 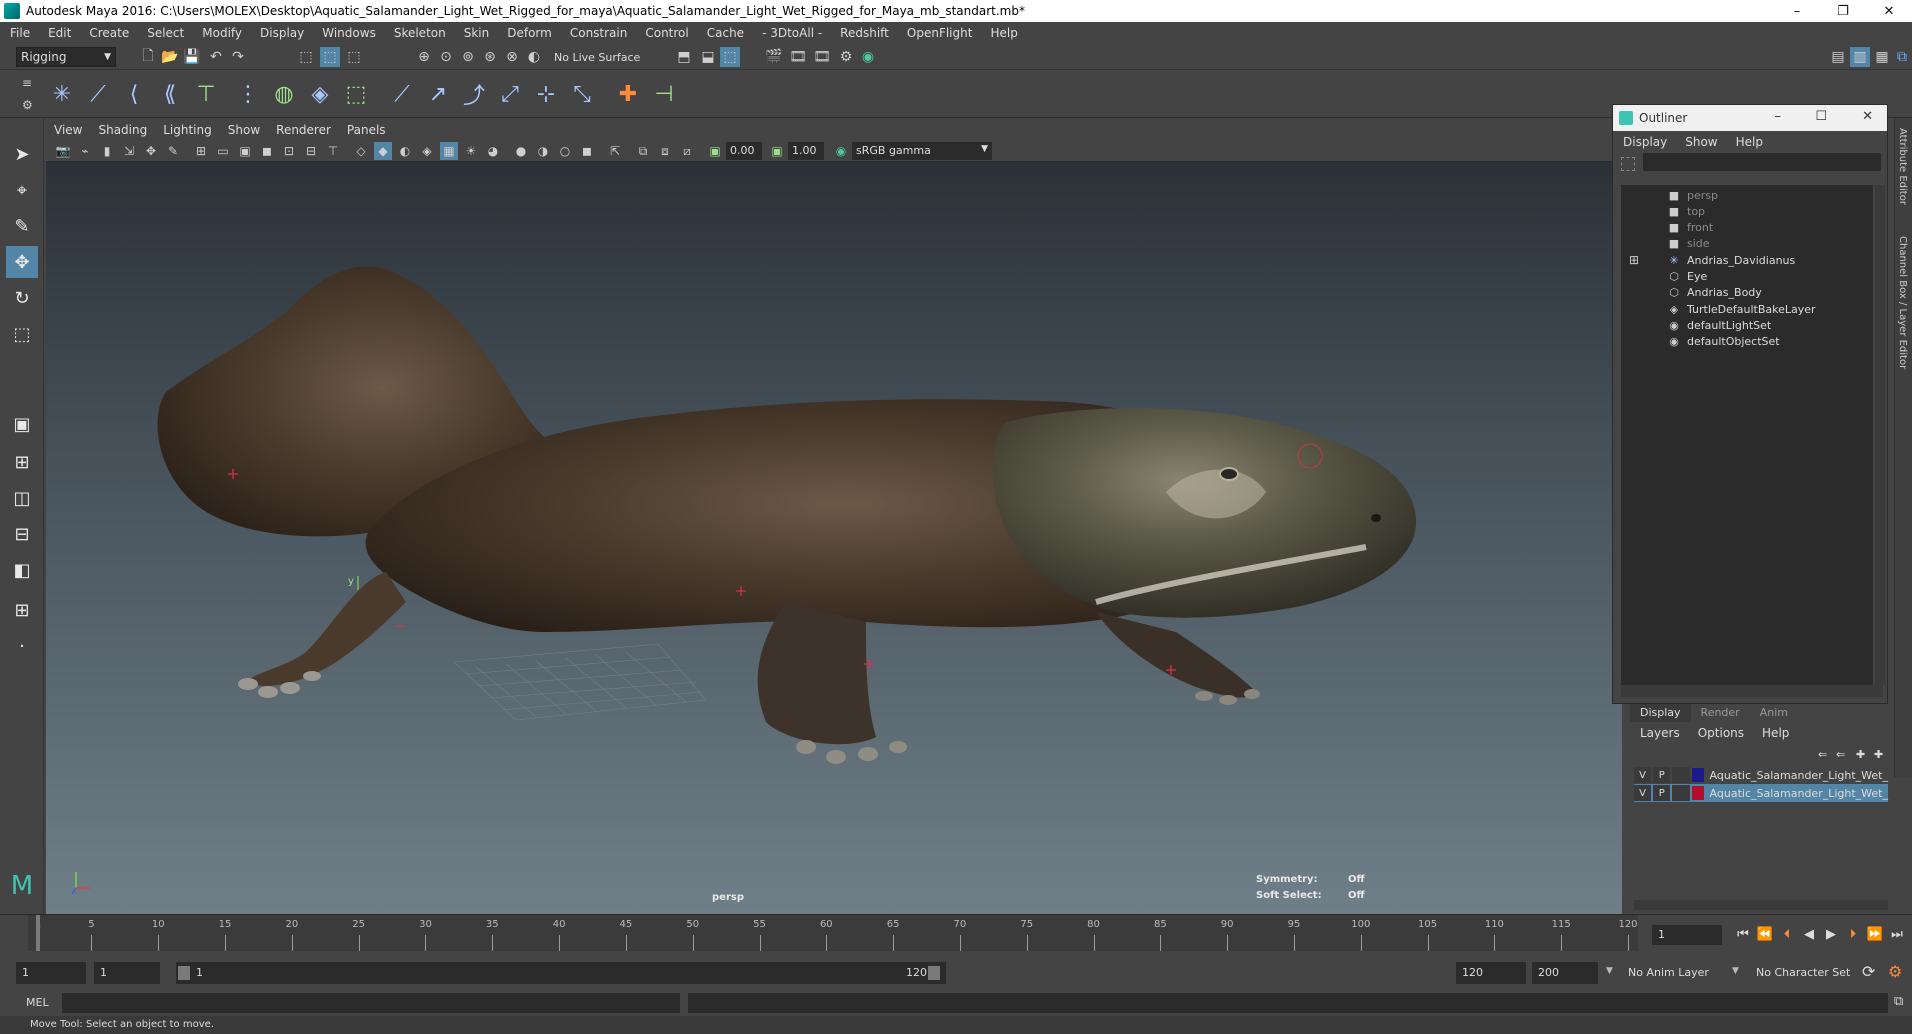 I want to click on step-forward-key-icon: ⏵, so click(x=1853, y=934).